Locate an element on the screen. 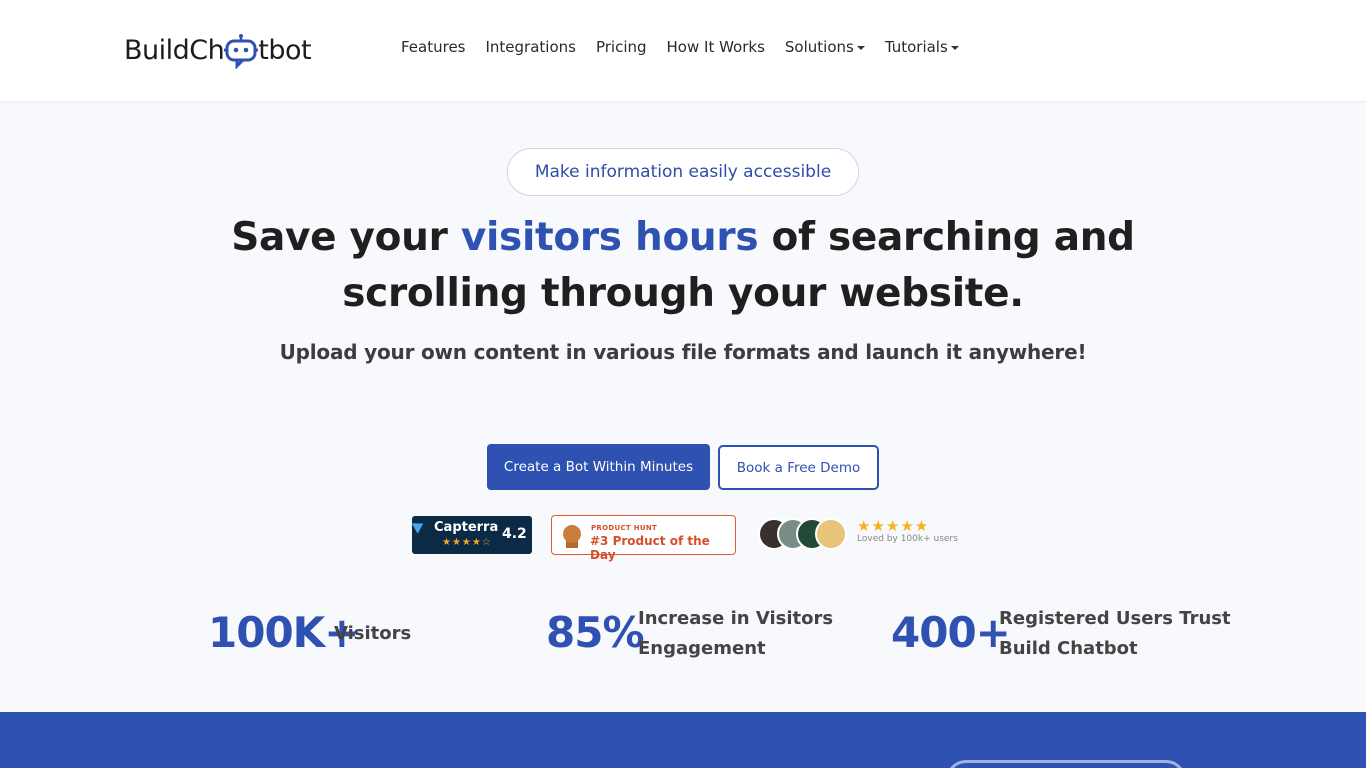 The image size is (1366, 768). logo-text-left: BuildCh is located at coordinates (174, 50).